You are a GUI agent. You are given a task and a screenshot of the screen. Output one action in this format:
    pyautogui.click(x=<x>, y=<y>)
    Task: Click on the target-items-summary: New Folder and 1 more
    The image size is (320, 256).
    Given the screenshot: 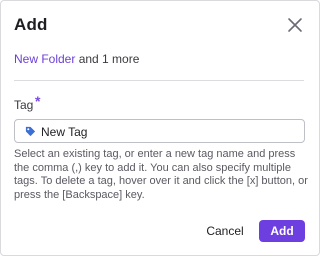 What is the action you would take?
    pyautogui.click(x=76, y=59)
    